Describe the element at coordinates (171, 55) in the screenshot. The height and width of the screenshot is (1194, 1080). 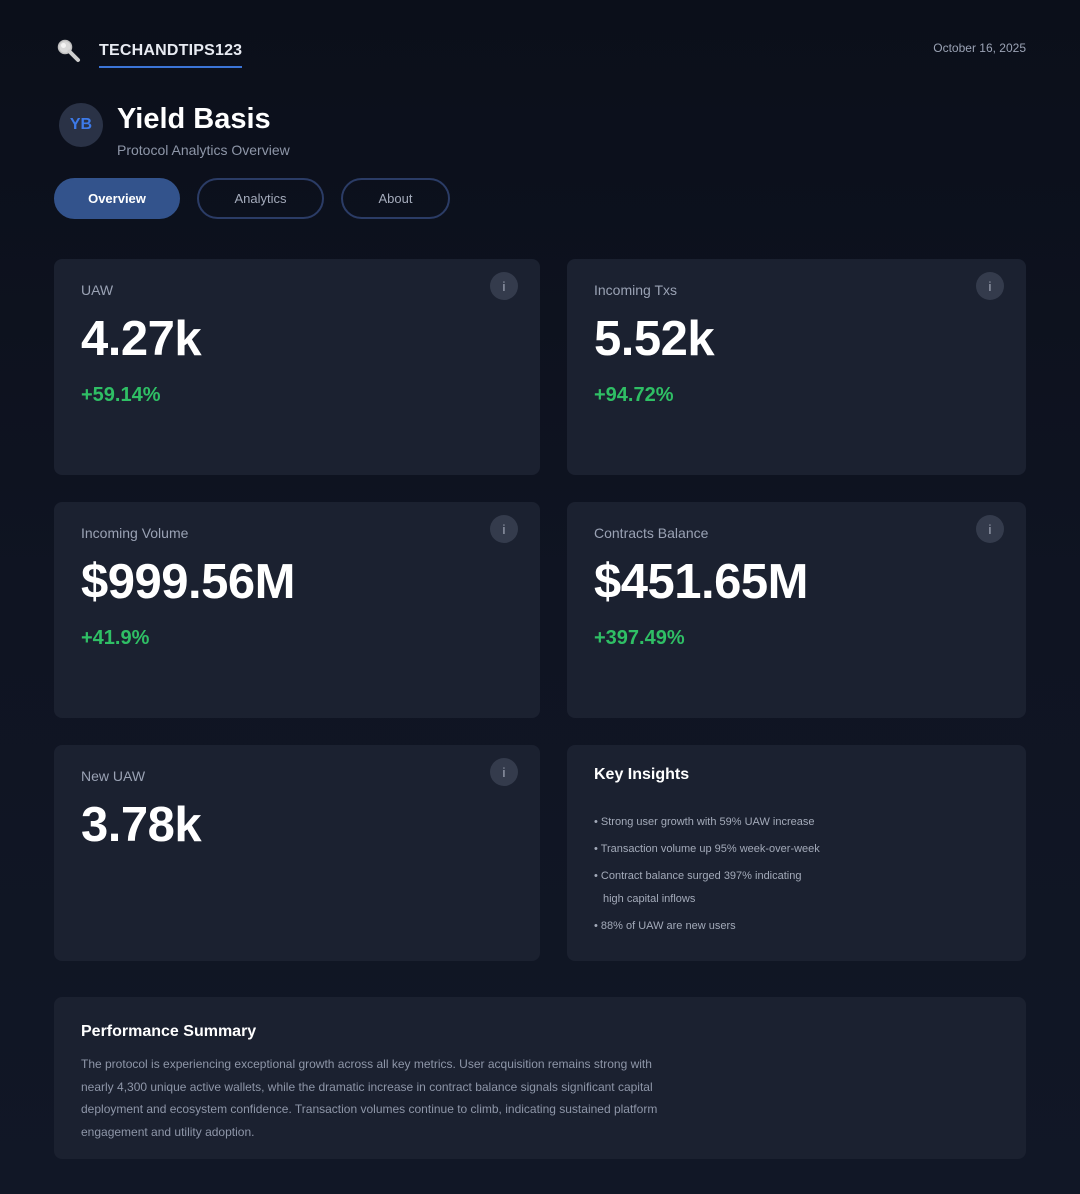
I see `brand-name: TECHANDTIPS123` at that location.